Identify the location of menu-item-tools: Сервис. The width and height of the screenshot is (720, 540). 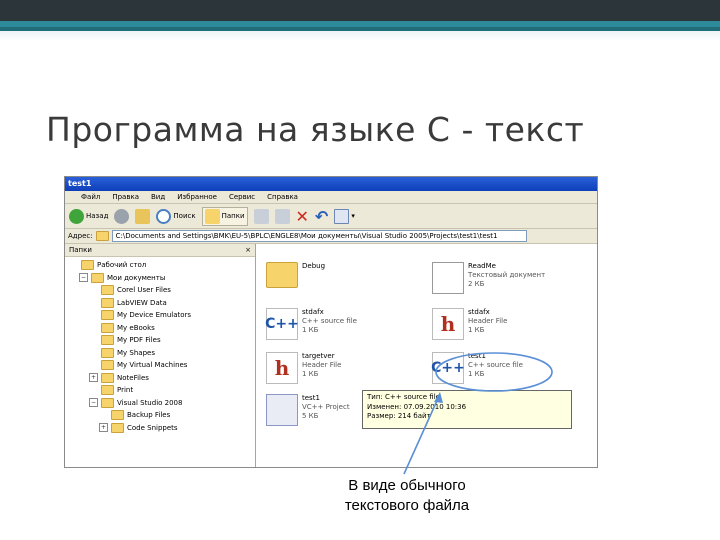
(242, 197).